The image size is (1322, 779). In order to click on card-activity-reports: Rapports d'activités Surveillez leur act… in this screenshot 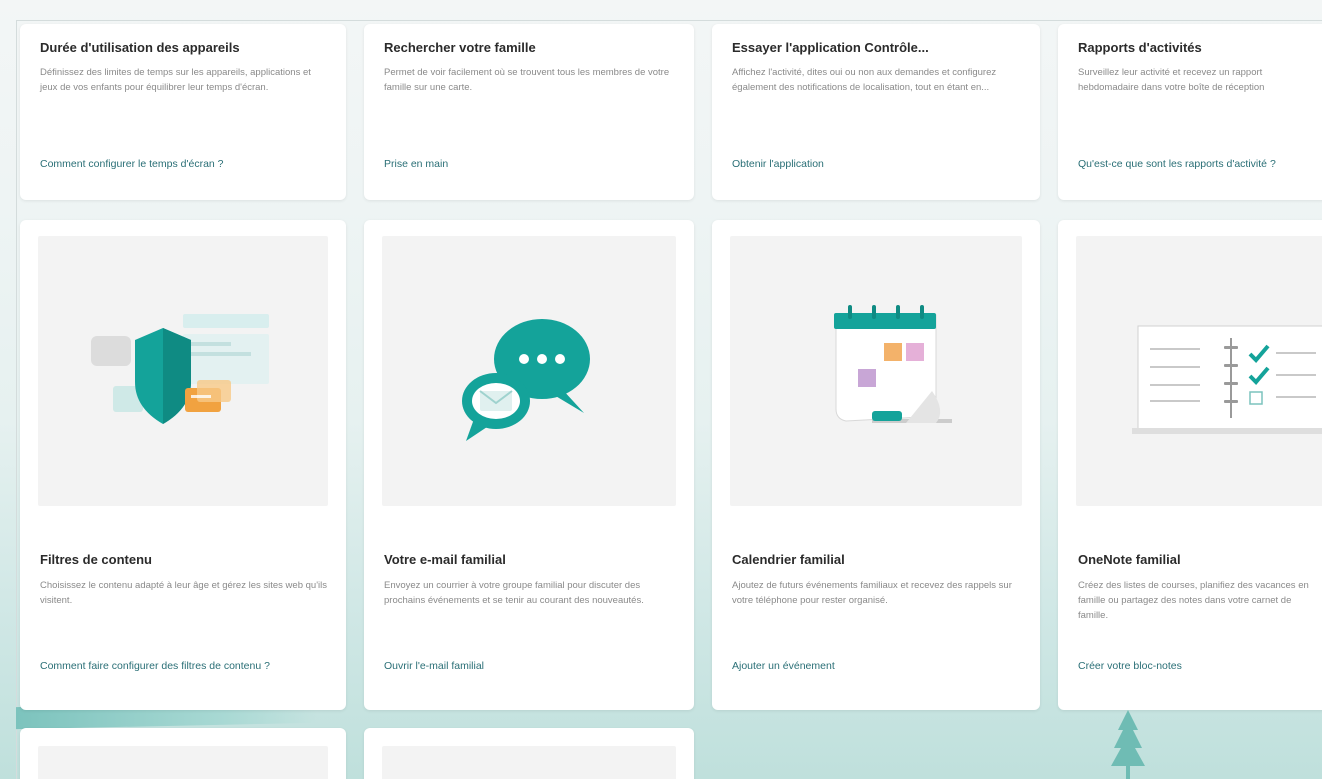, I will do `click(1190, 112)`.